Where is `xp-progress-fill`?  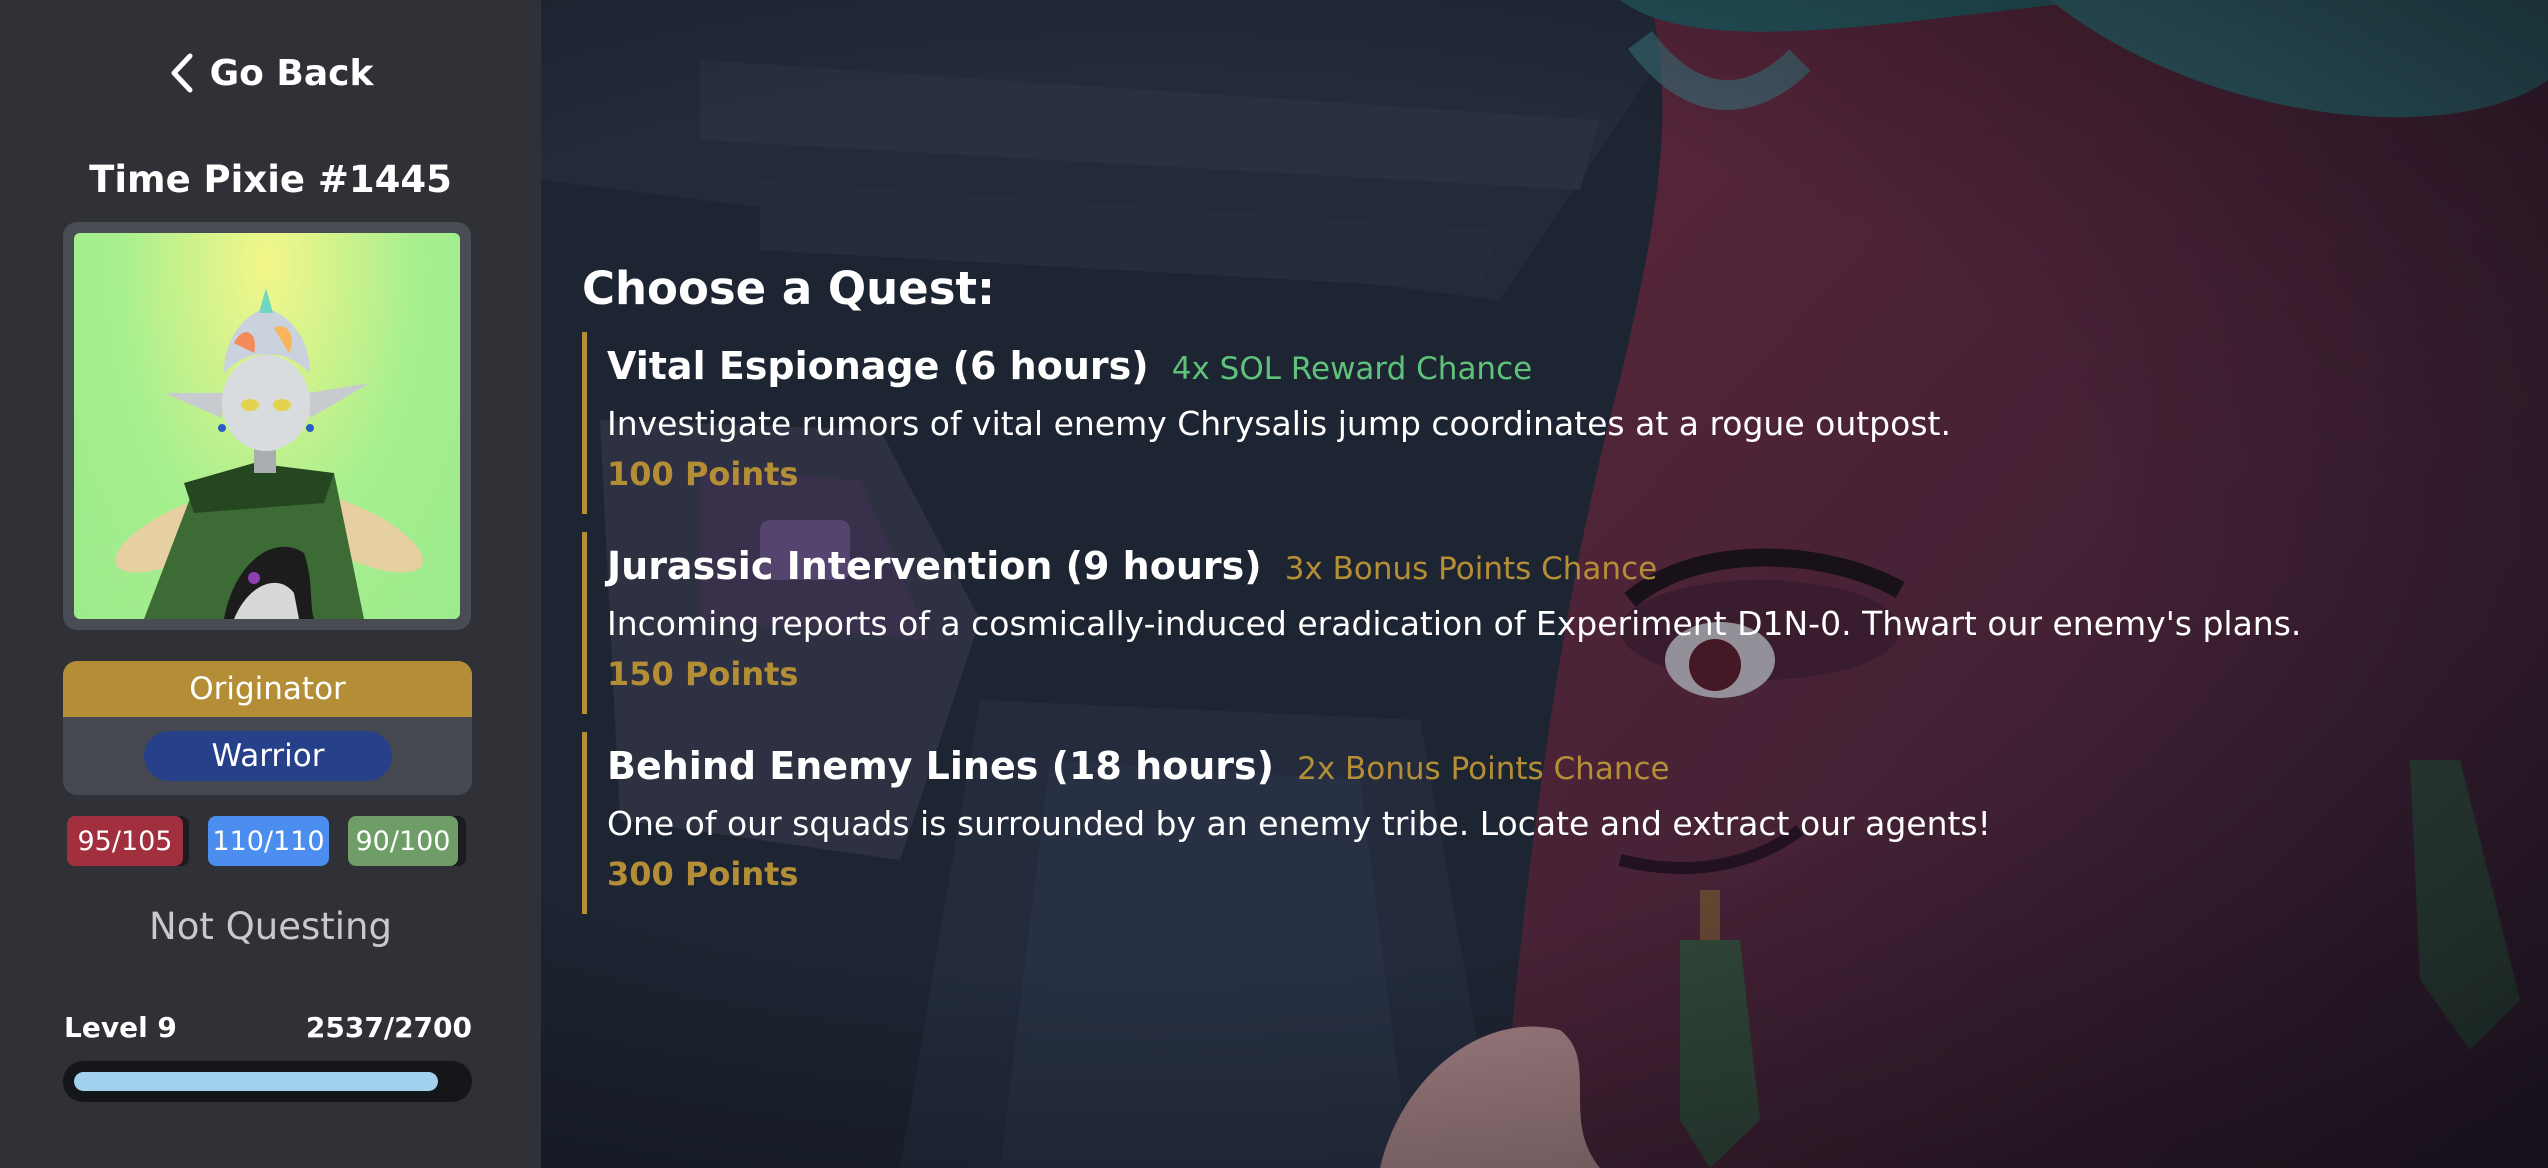
xp-progress-fill is located at coordinates (256, 1081).